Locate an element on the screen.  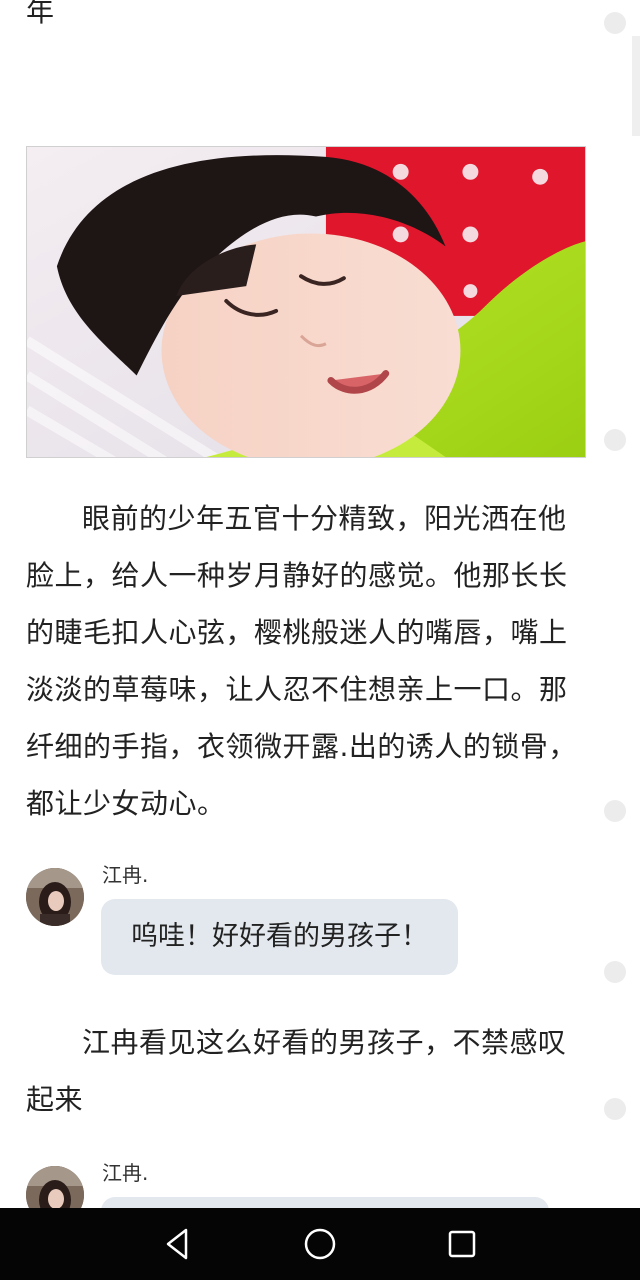
story-paragraph: 江冉看见这么好看的男孩子，不禁感叹起来 is located at coordinates (296, 1071).